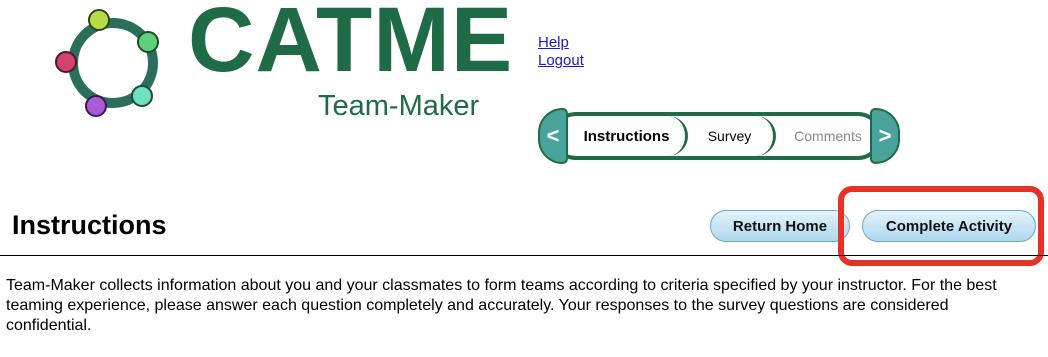 This screenshot has width=1048, height=357. I want to click on step-comments: Comments, so click(828, 136).